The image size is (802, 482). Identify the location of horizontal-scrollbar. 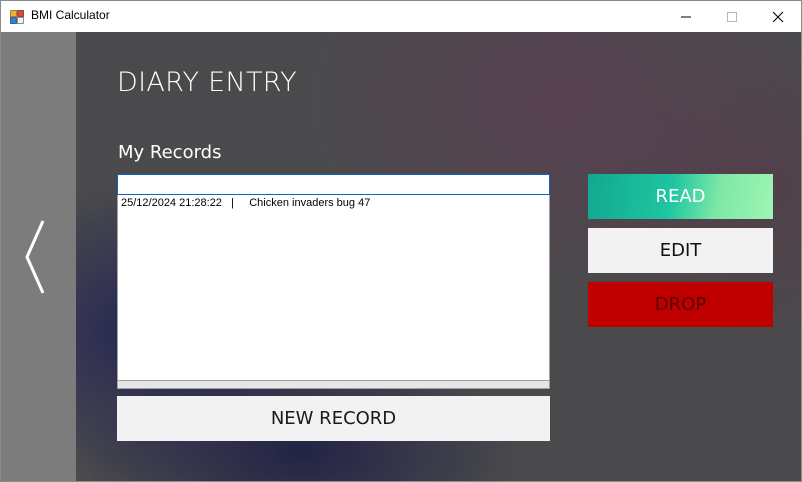
(333, 385).